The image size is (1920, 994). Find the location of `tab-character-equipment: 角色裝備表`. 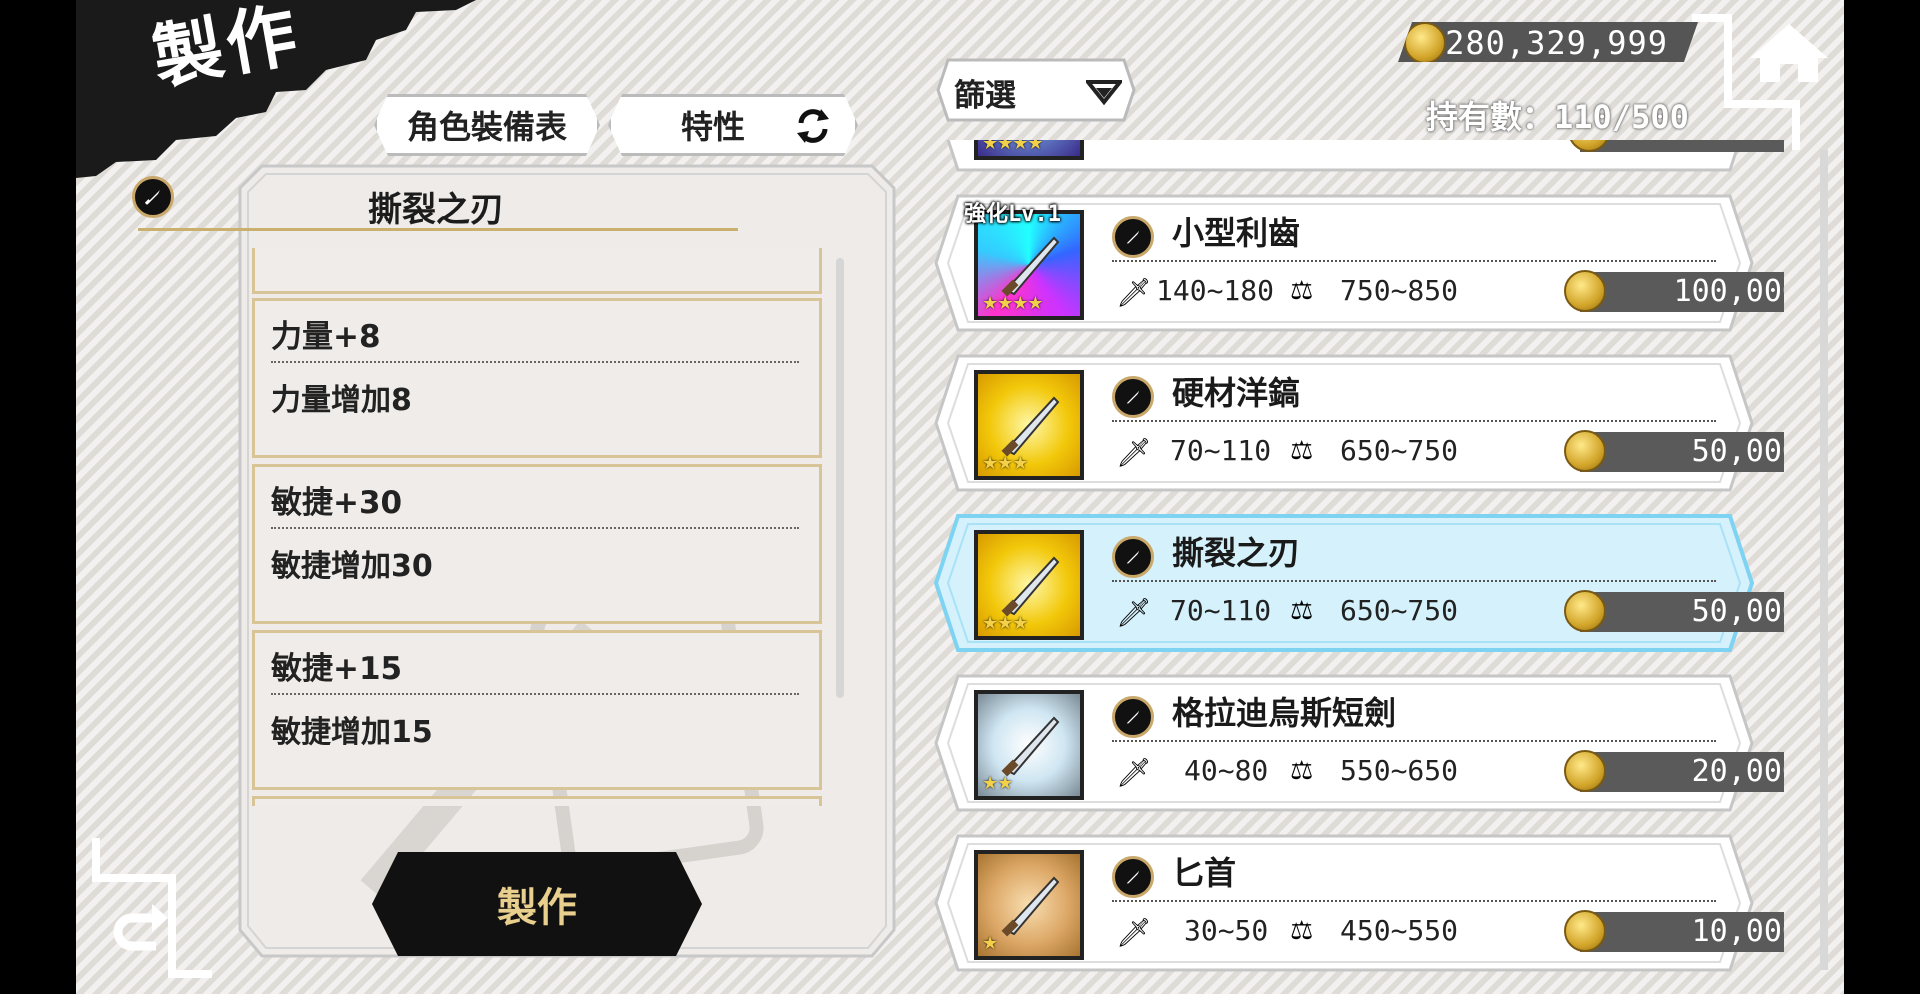

tab-character-equipment: 角色裝備表 is located at coordinates (487, 125).